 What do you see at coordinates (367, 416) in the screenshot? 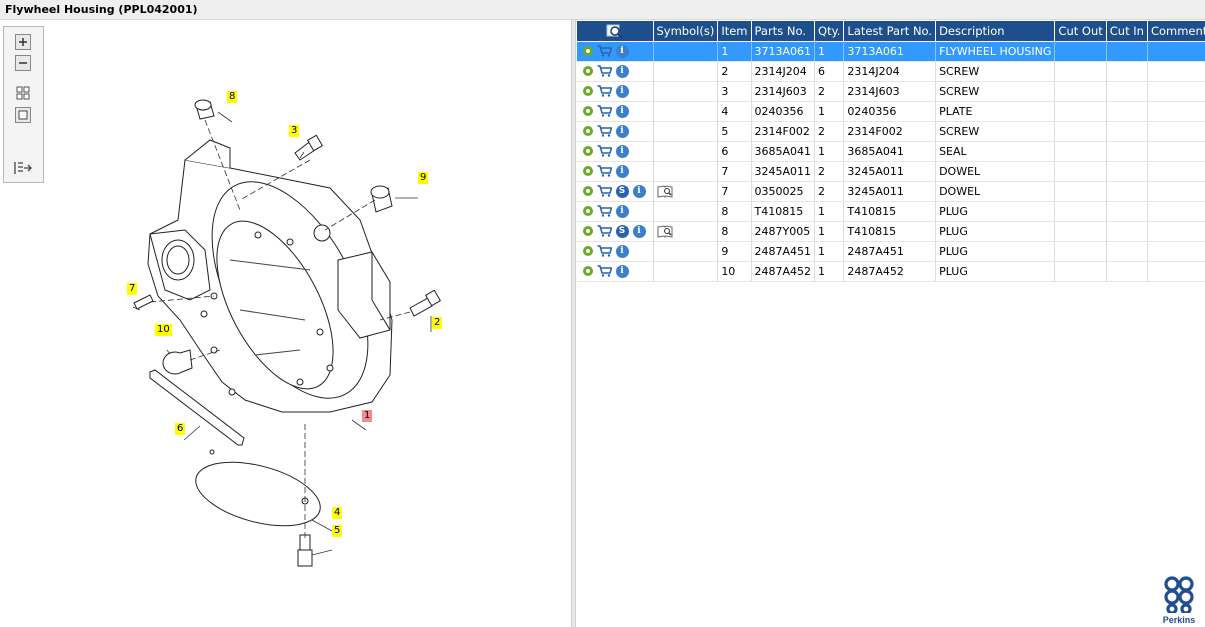
I see `callout-1: 1` at bounding box center [367, 416].